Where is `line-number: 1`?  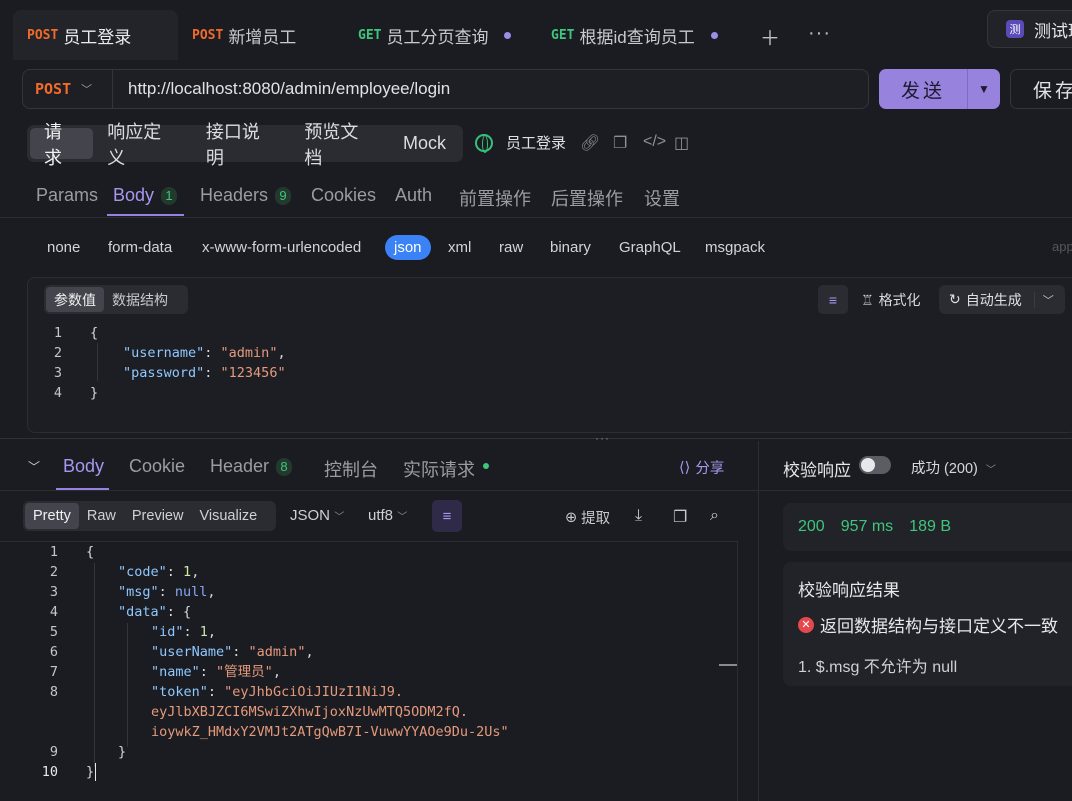
line-number: 1 is located at coordinates (53, 552).